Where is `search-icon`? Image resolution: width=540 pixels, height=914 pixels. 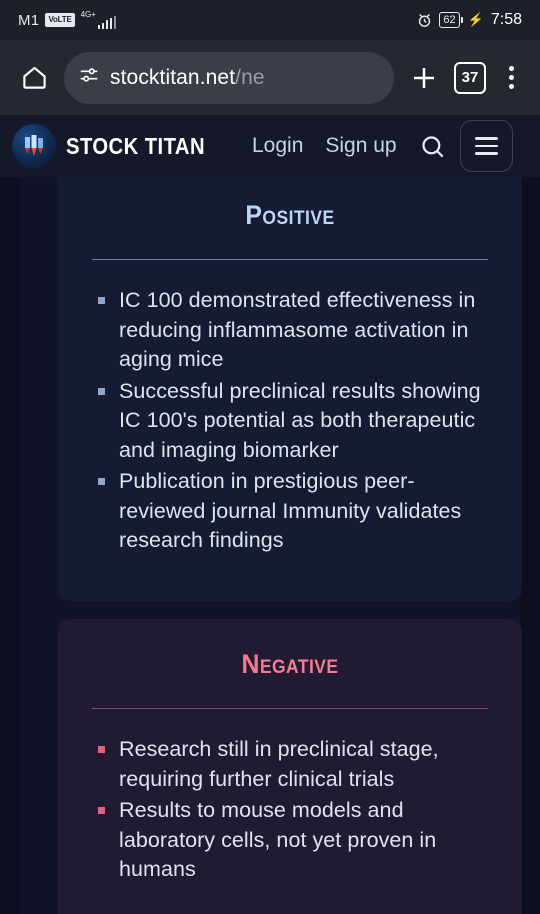 search-icon is located at coordinates (432, 146).